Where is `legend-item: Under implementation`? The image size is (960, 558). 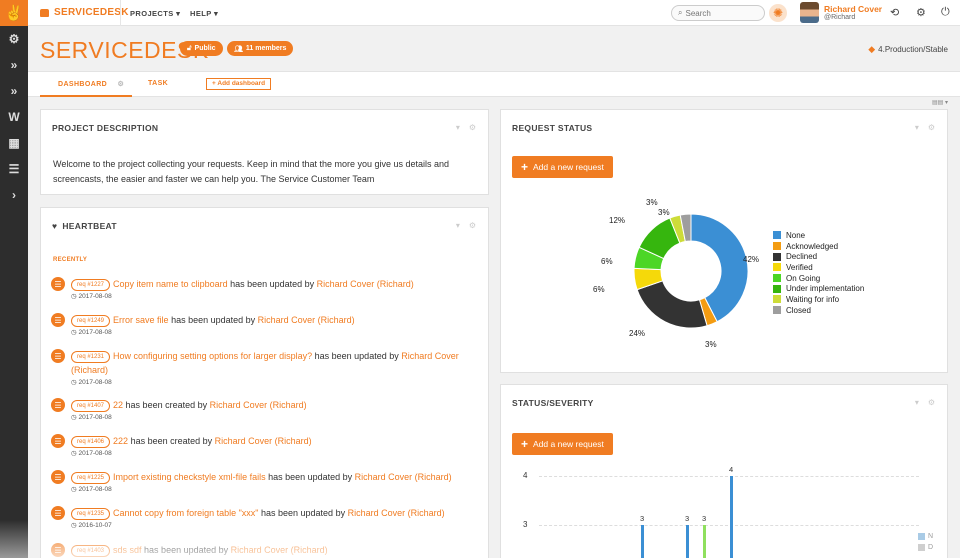 legend-item: Under implementation is located at coordinates (818, 288).